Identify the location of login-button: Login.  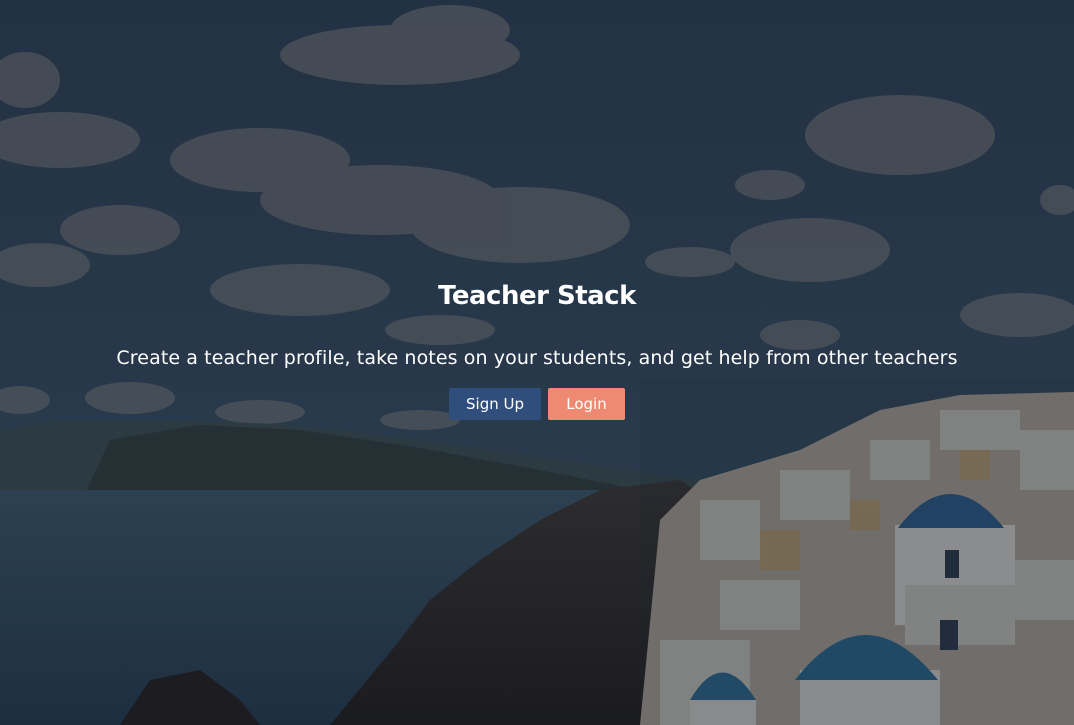
(586, 404).